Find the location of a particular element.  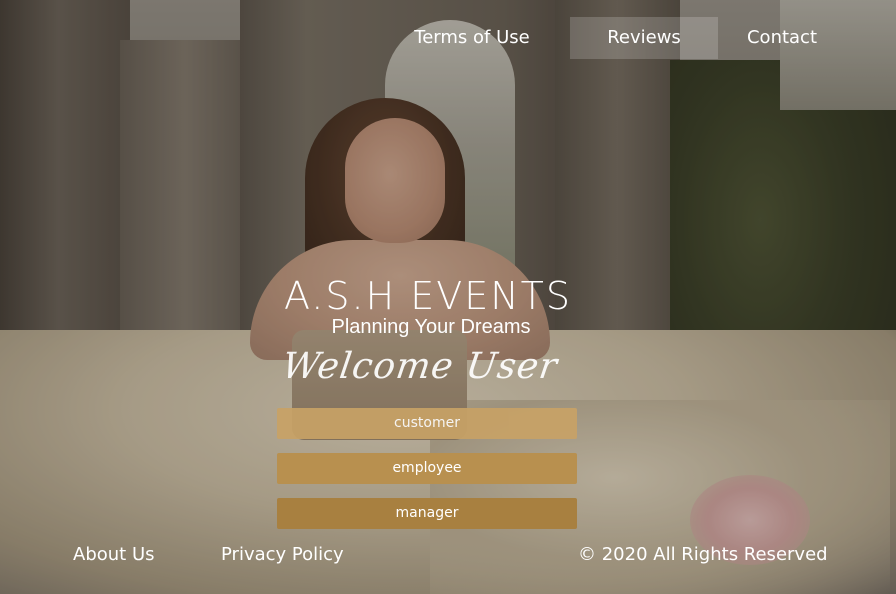

manager-button: manager is located at coordinates (427, 513).